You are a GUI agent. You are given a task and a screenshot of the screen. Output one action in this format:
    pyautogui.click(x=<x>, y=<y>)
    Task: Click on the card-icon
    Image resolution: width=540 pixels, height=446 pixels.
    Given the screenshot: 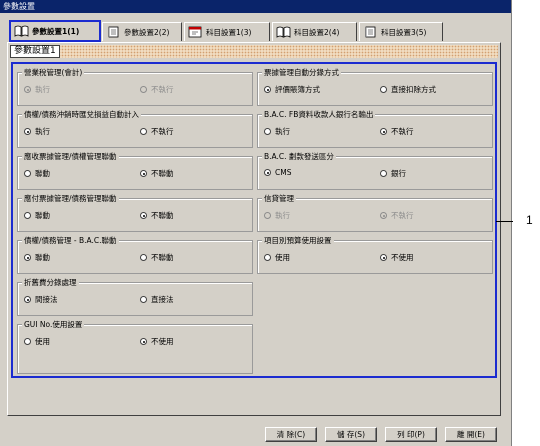 What is the action you would take?
    pyautogui.click(x=195, y=32)
    